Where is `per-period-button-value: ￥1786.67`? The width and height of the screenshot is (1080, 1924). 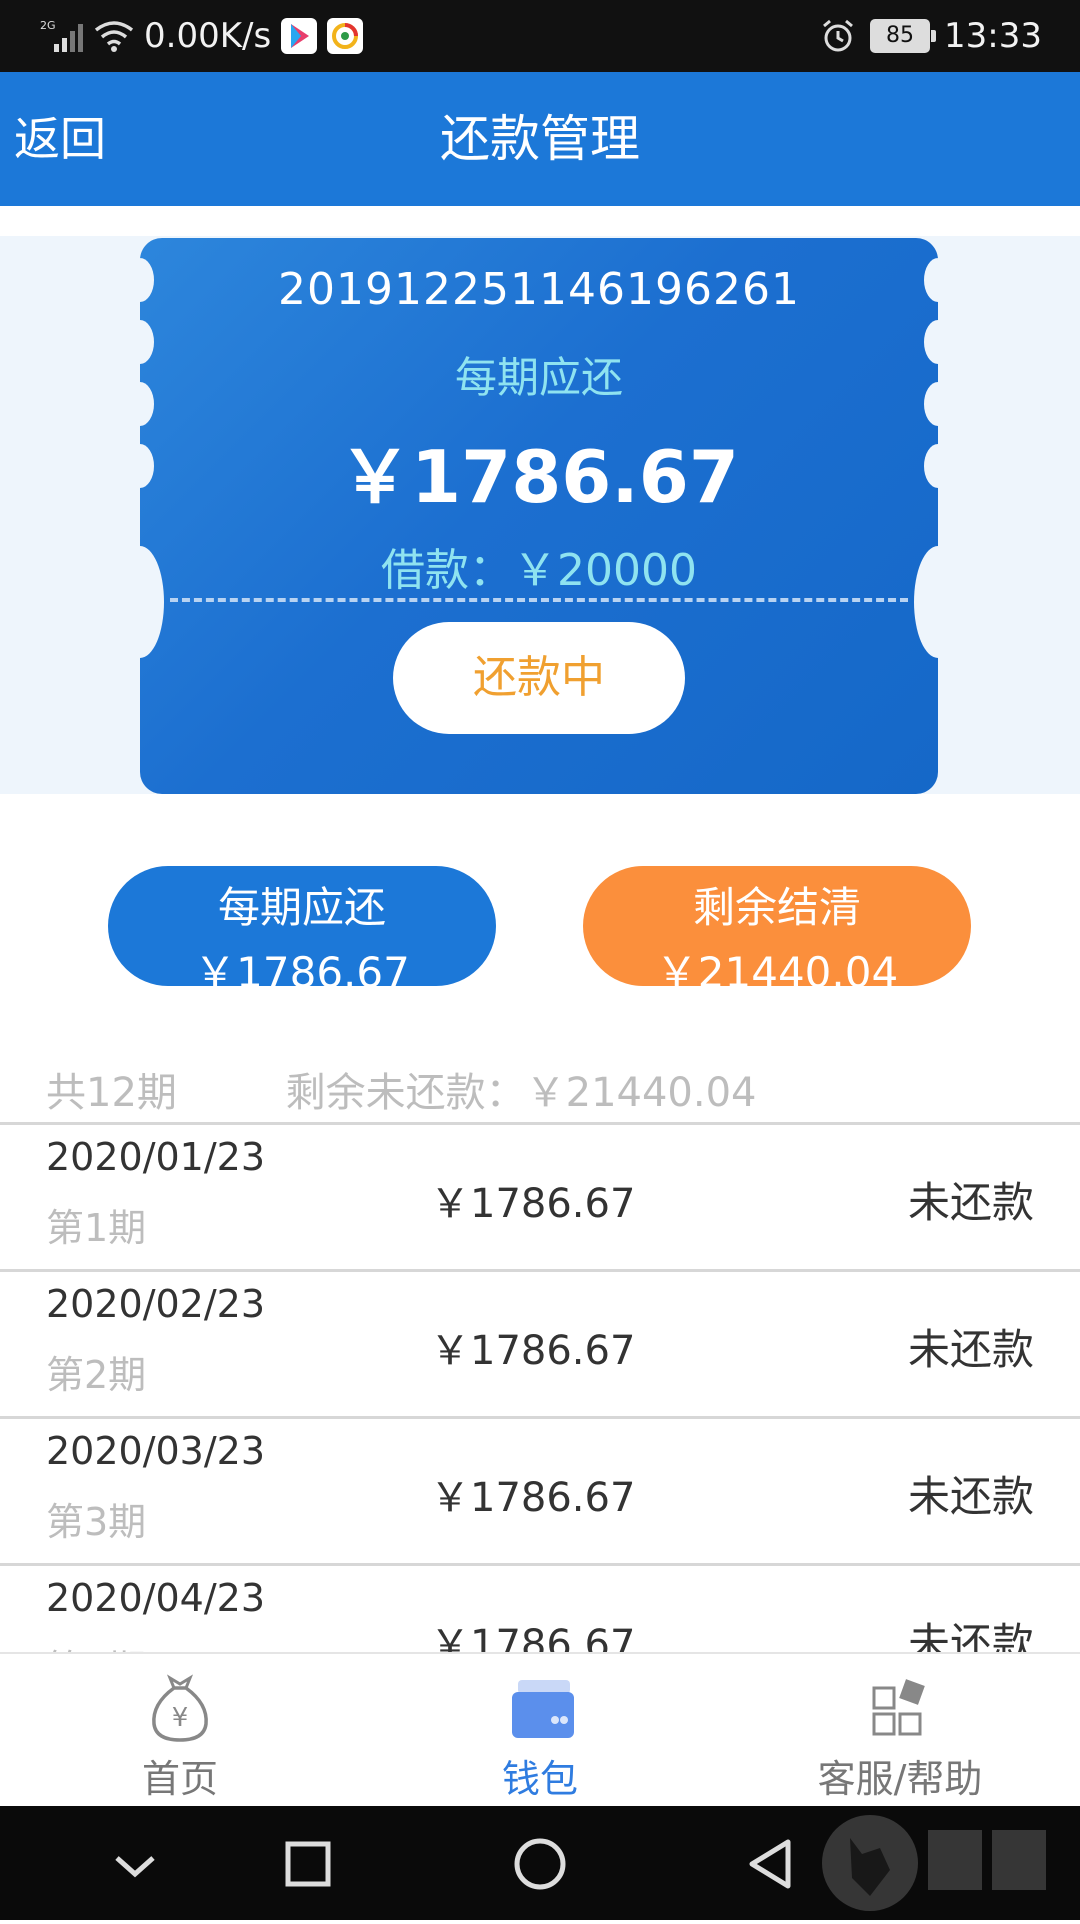 per-period-button-value: ￥1786.67 is located at coordinates (302, 972).